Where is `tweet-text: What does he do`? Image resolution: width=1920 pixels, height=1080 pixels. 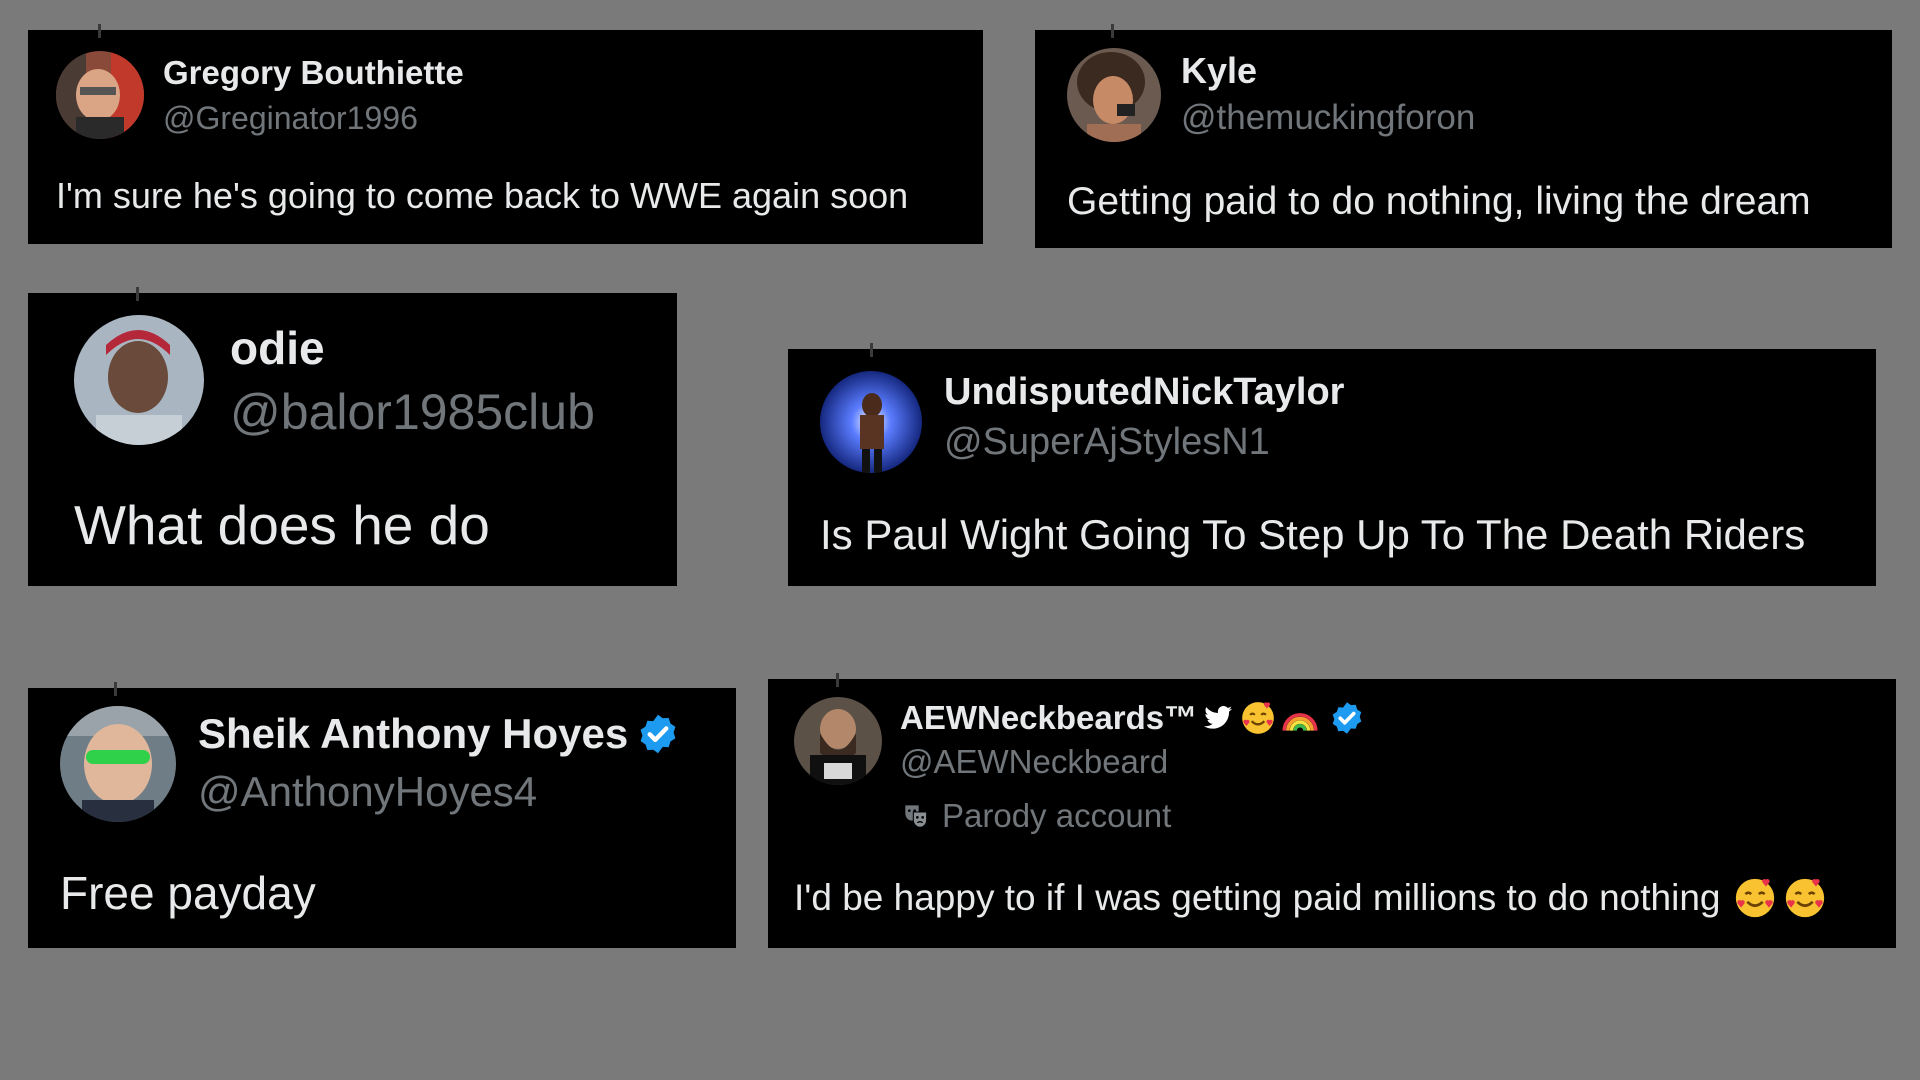
tweet-text: What does he do is located at coordinates (282, 525).